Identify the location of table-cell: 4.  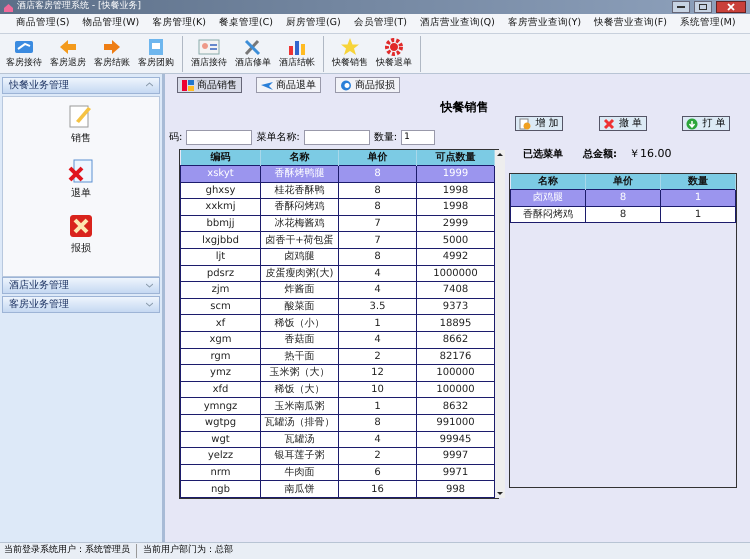
(377, 339).